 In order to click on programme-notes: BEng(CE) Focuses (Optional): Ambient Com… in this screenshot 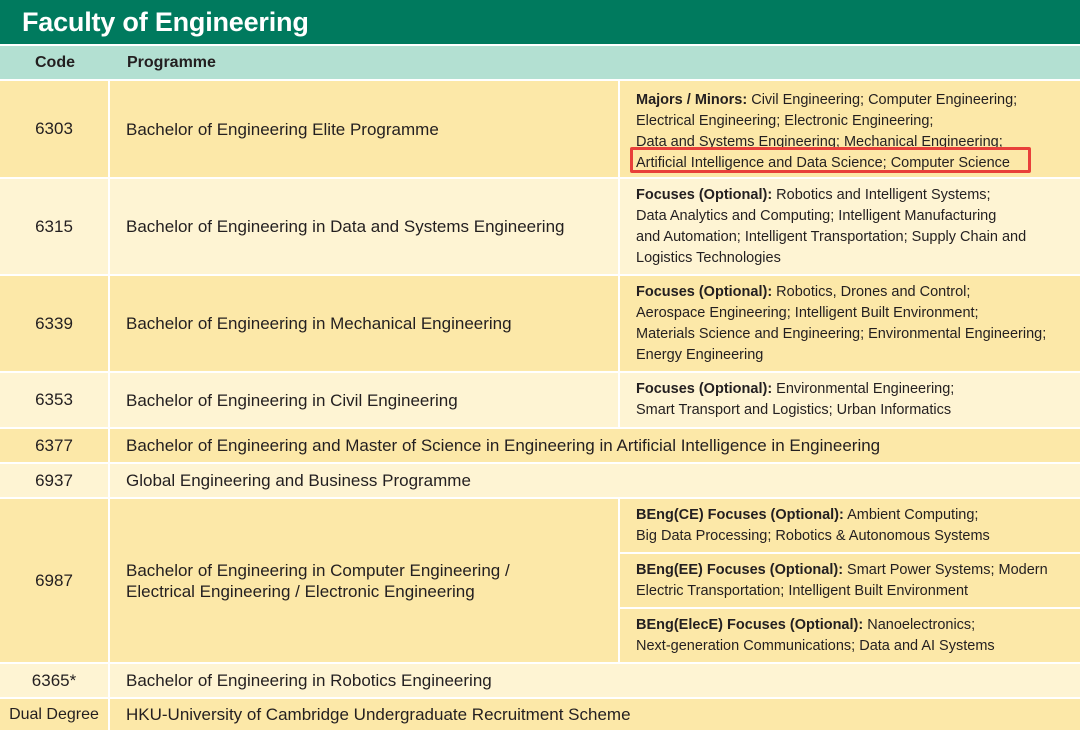, I will do `click(850, 580)`.